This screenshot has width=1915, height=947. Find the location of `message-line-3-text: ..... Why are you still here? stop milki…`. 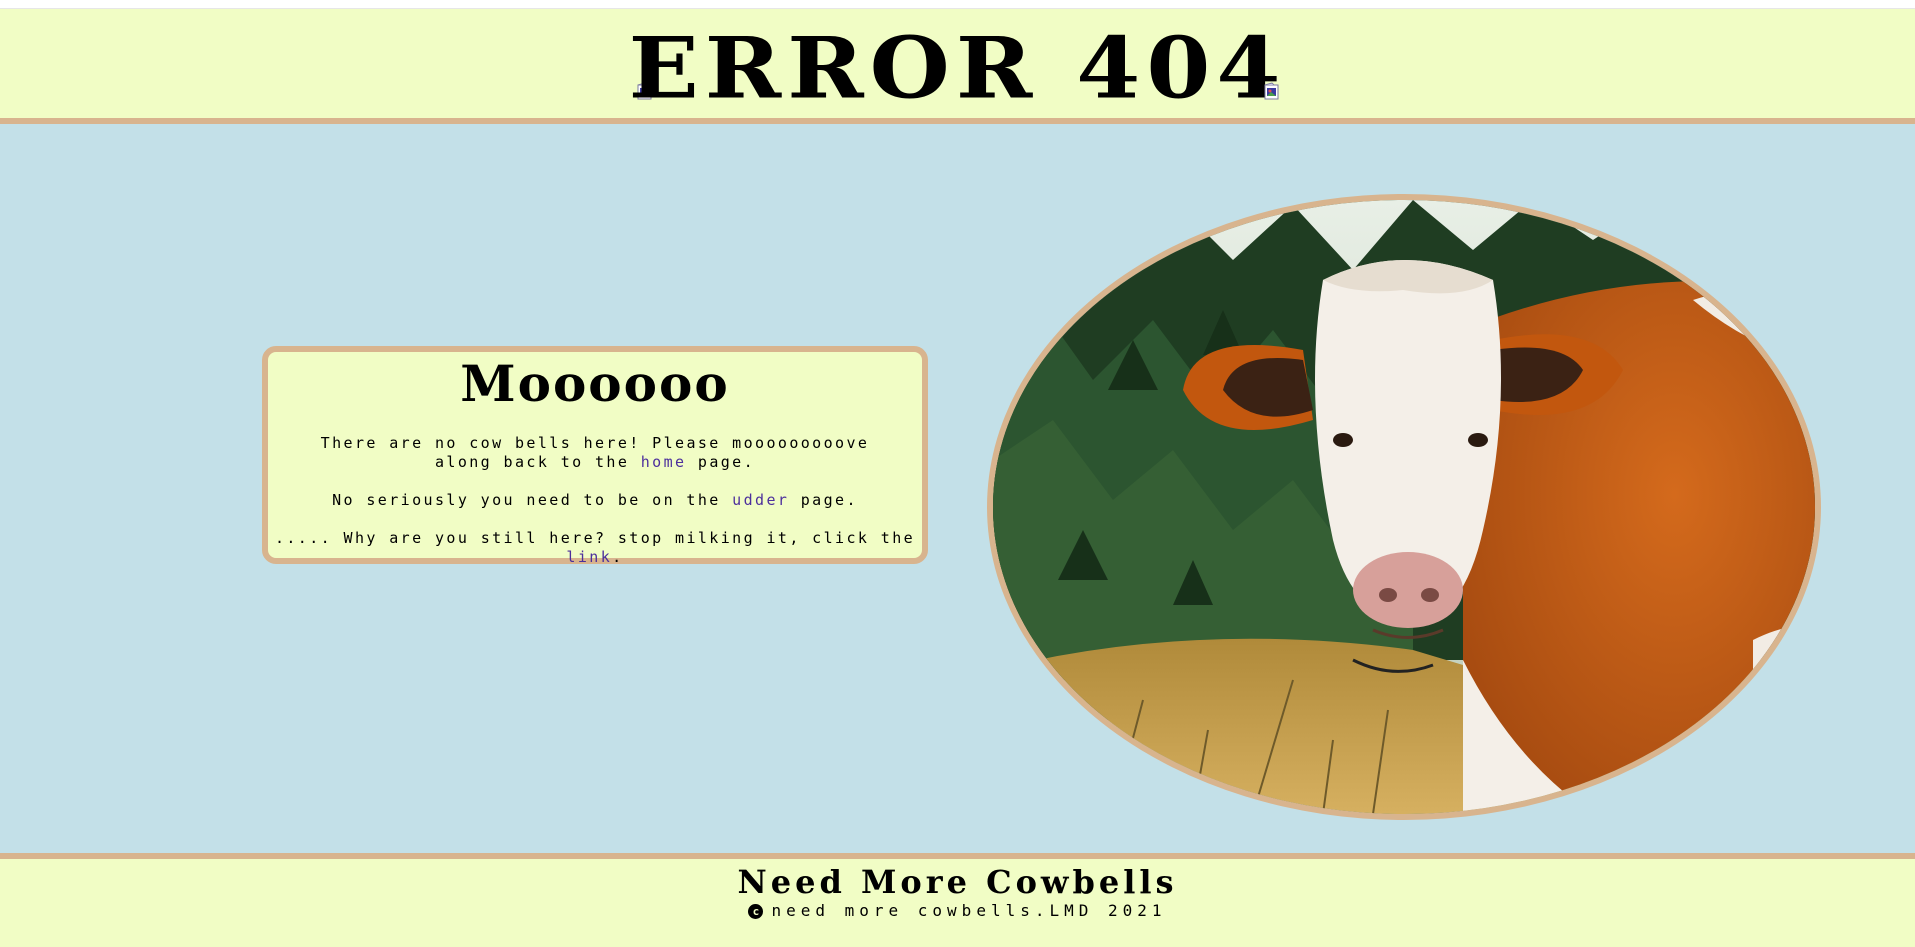

message-line-3-text: ..... Why are you still here? stop milki… is located at coordinates (595, 538).